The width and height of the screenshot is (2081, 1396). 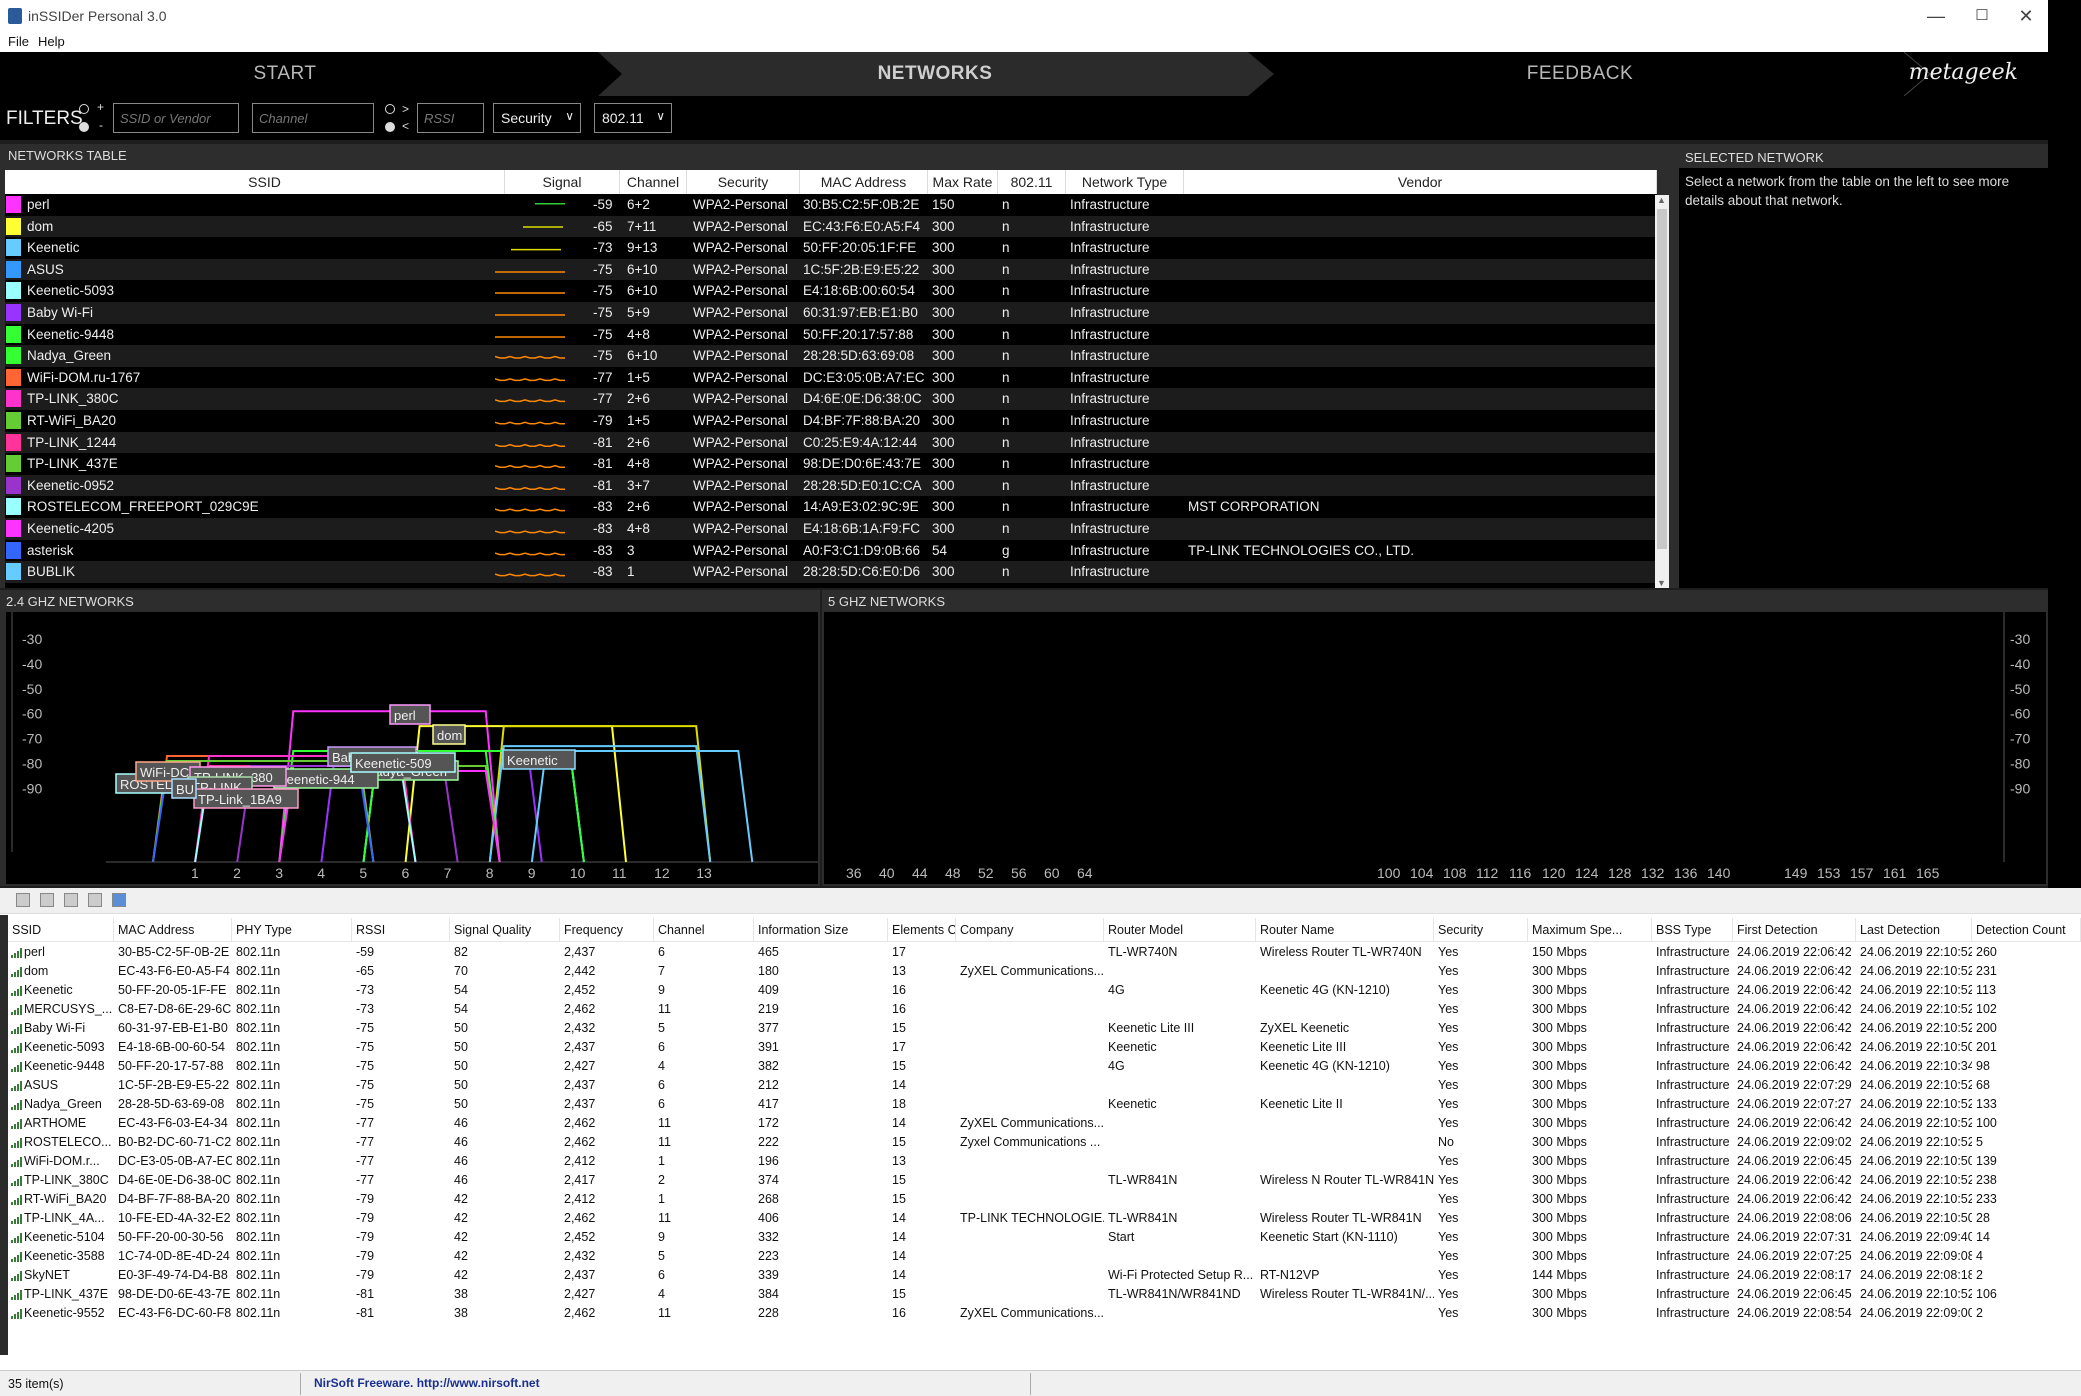 I want to click on list-col-channel: Channel, so click(x=704, y=930).